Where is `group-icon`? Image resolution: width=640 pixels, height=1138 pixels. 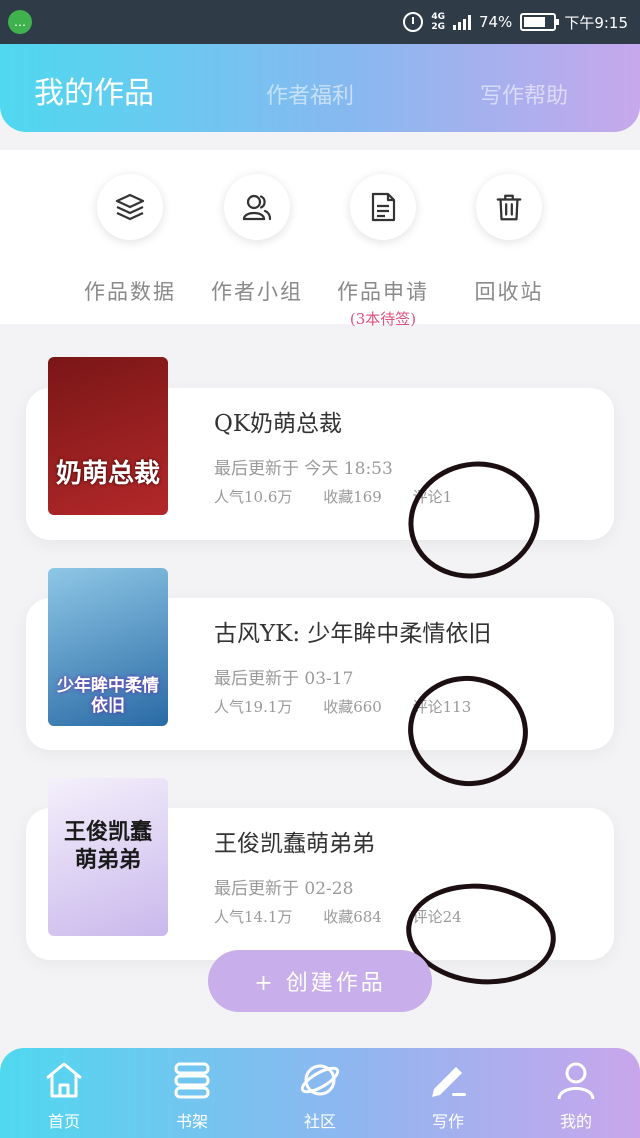
group-icon is located at coordinates (257, 207).